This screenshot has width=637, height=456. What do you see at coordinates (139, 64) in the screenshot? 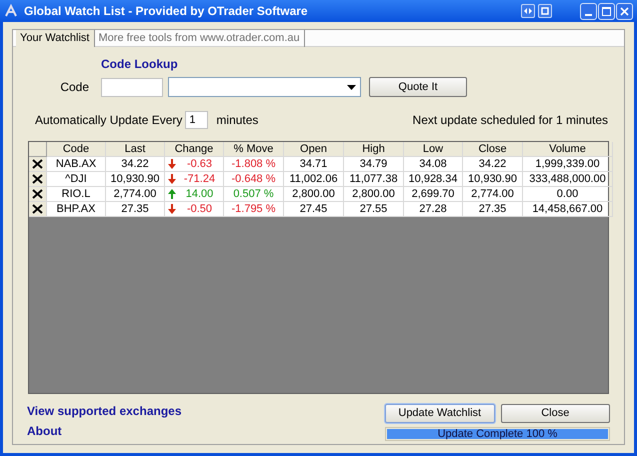
I see `section-heading: Code Lookup` at bounding box center [139, 64].